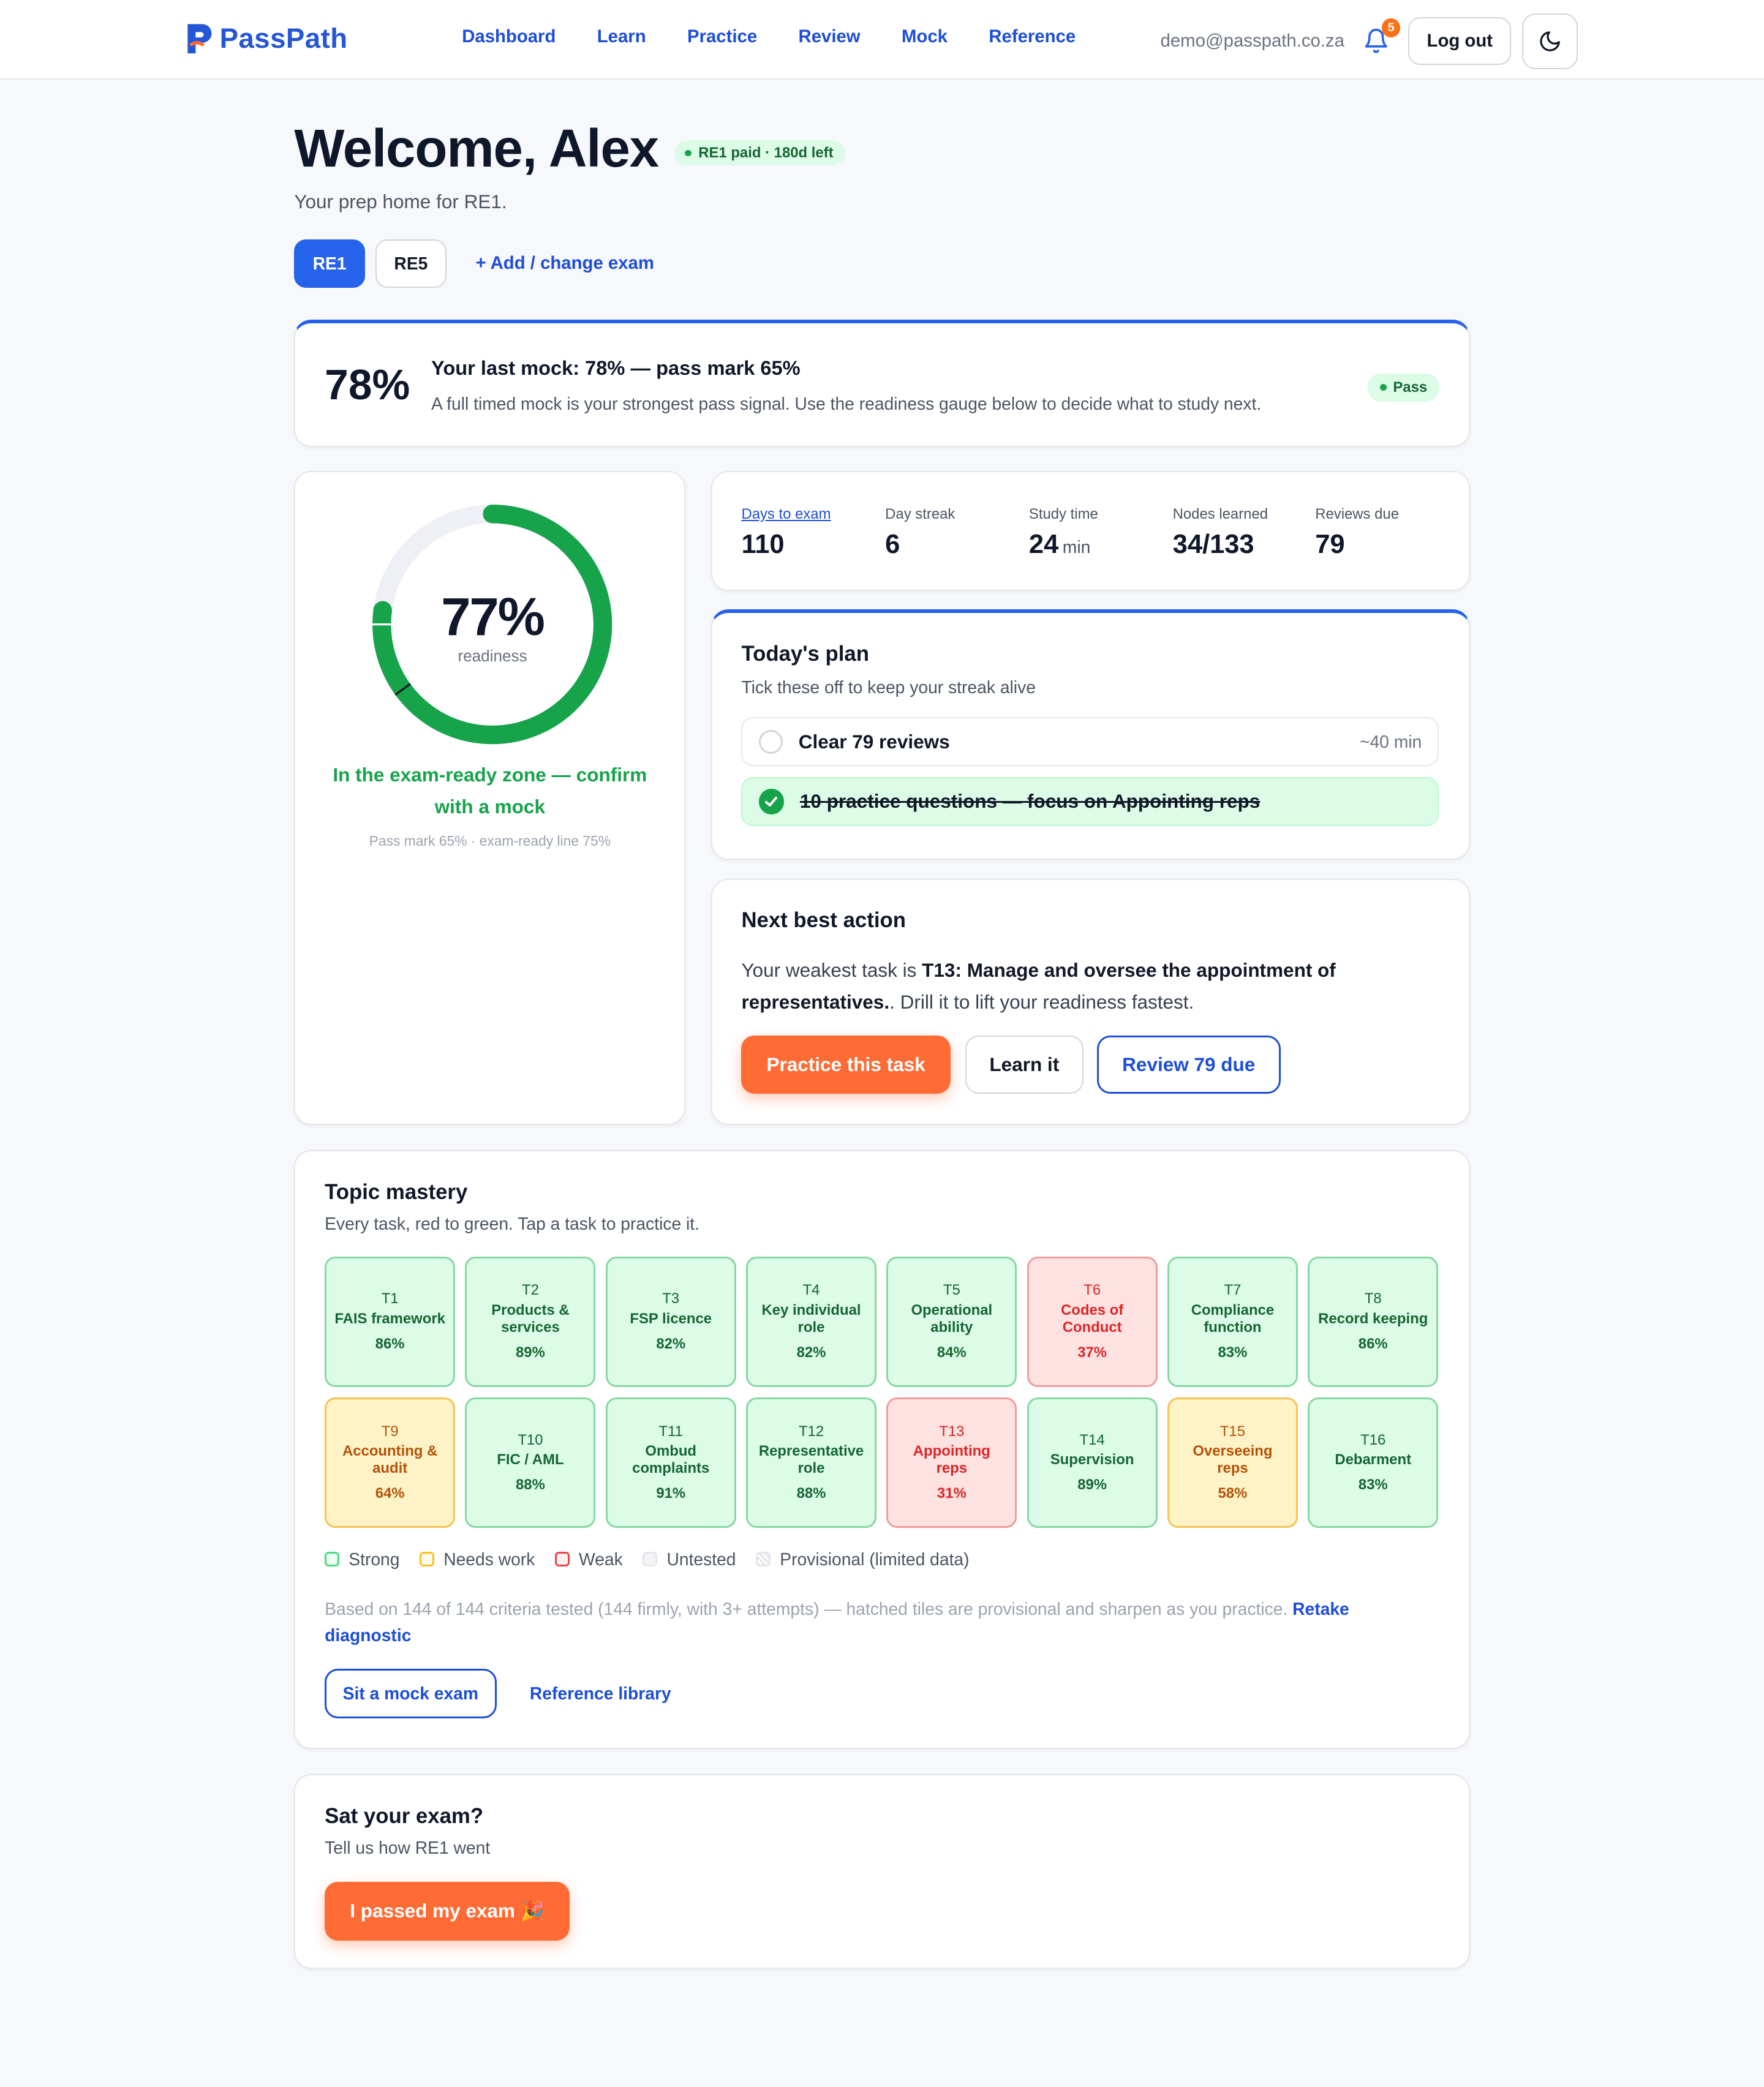  Describe the element at coordinates (771, 802) in the screenshot. I see `check-circle-icon` at that location.